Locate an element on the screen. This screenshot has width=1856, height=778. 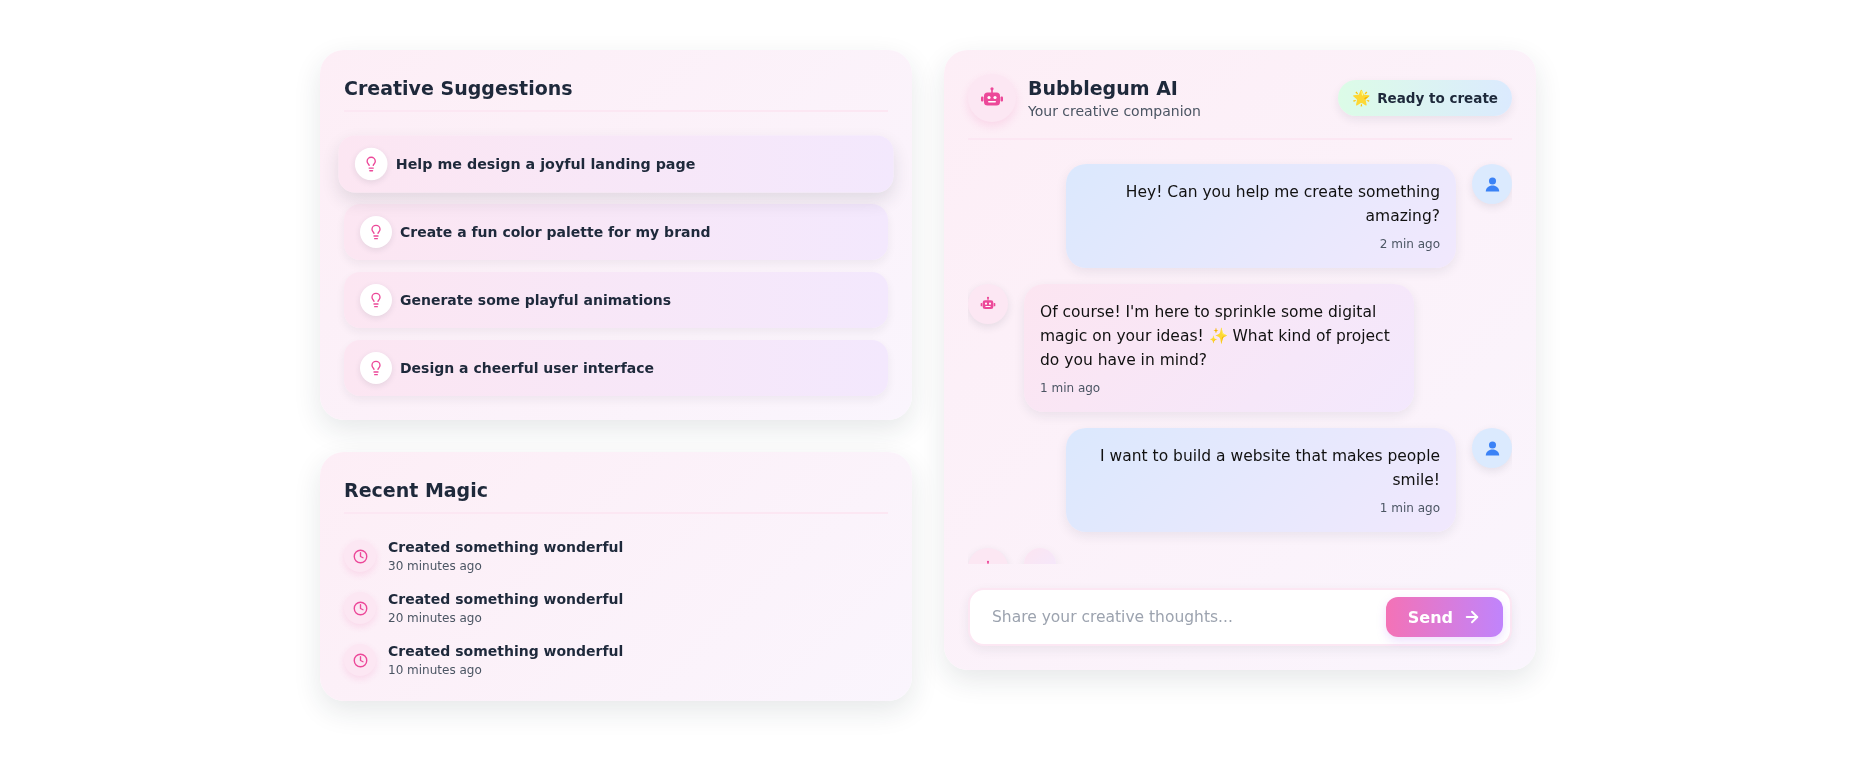
chat-subtitle: Your creative companion is located at coordinates (1114, 111).